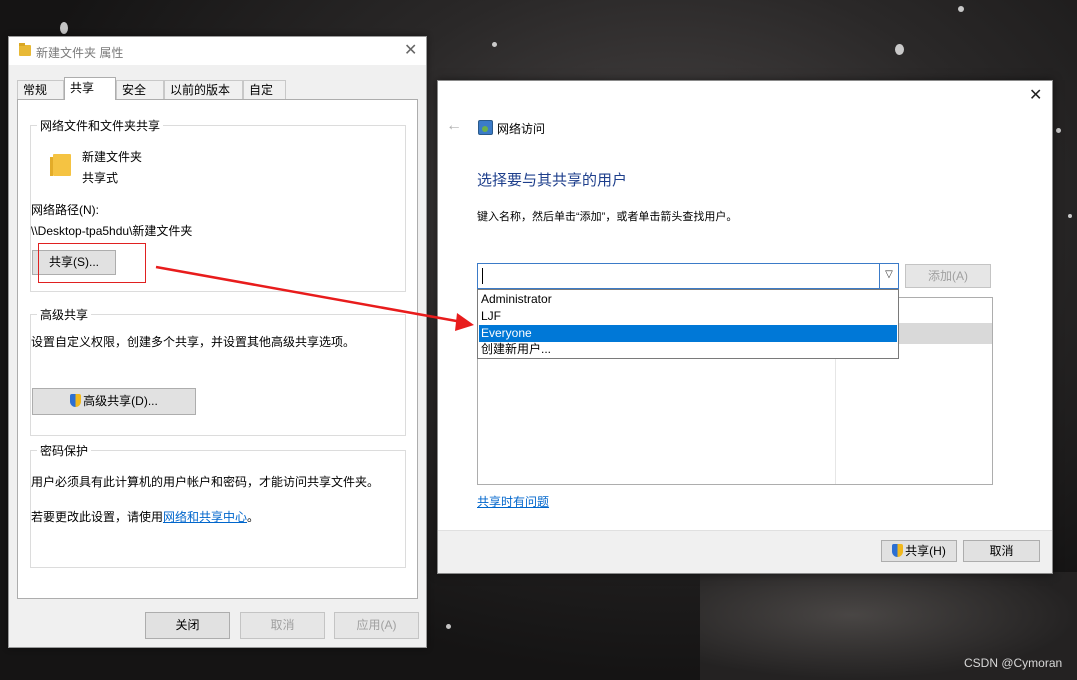 The image size is (1077, 680). Describe the element at coordinates (314, 298) in the screenshot. I see `annotation-arrow` at that location.